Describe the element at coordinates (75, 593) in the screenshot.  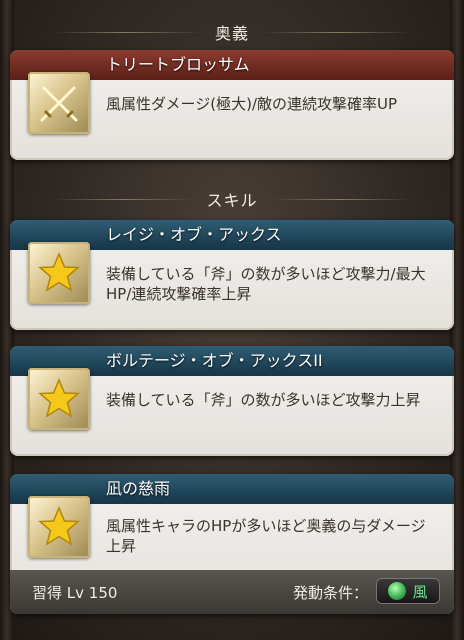
I see `learn-level: 習得 Lv 150` at that location.